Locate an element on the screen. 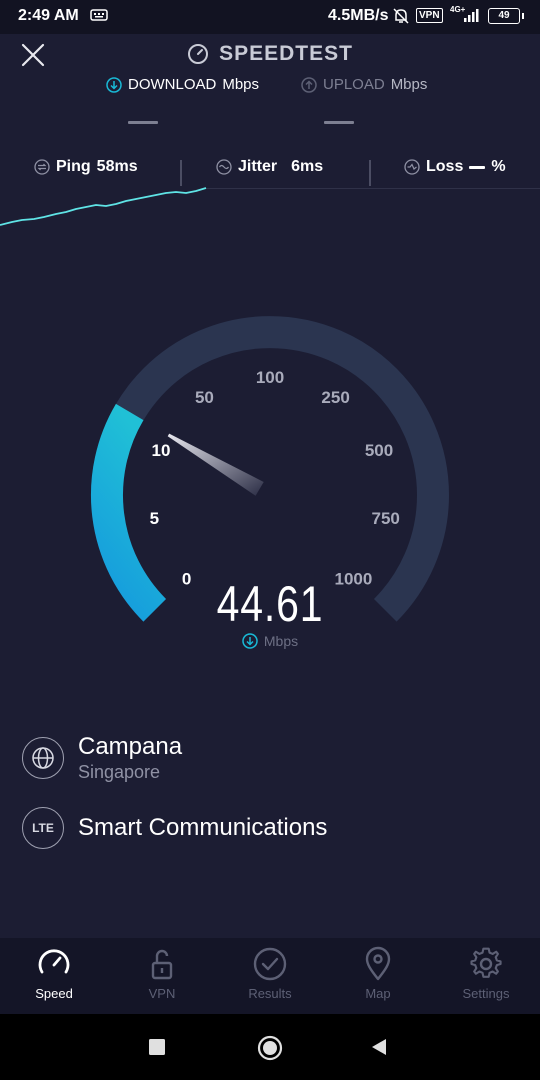 The width and height of the screenshot is (540, 1080). gauge-tick-label: 10 is located at coordinates (161, 450).